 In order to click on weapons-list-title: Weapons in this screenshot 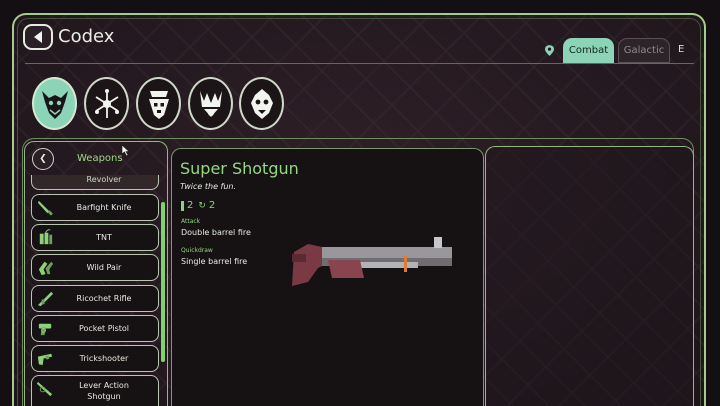, I will do `click(100, 158)`.